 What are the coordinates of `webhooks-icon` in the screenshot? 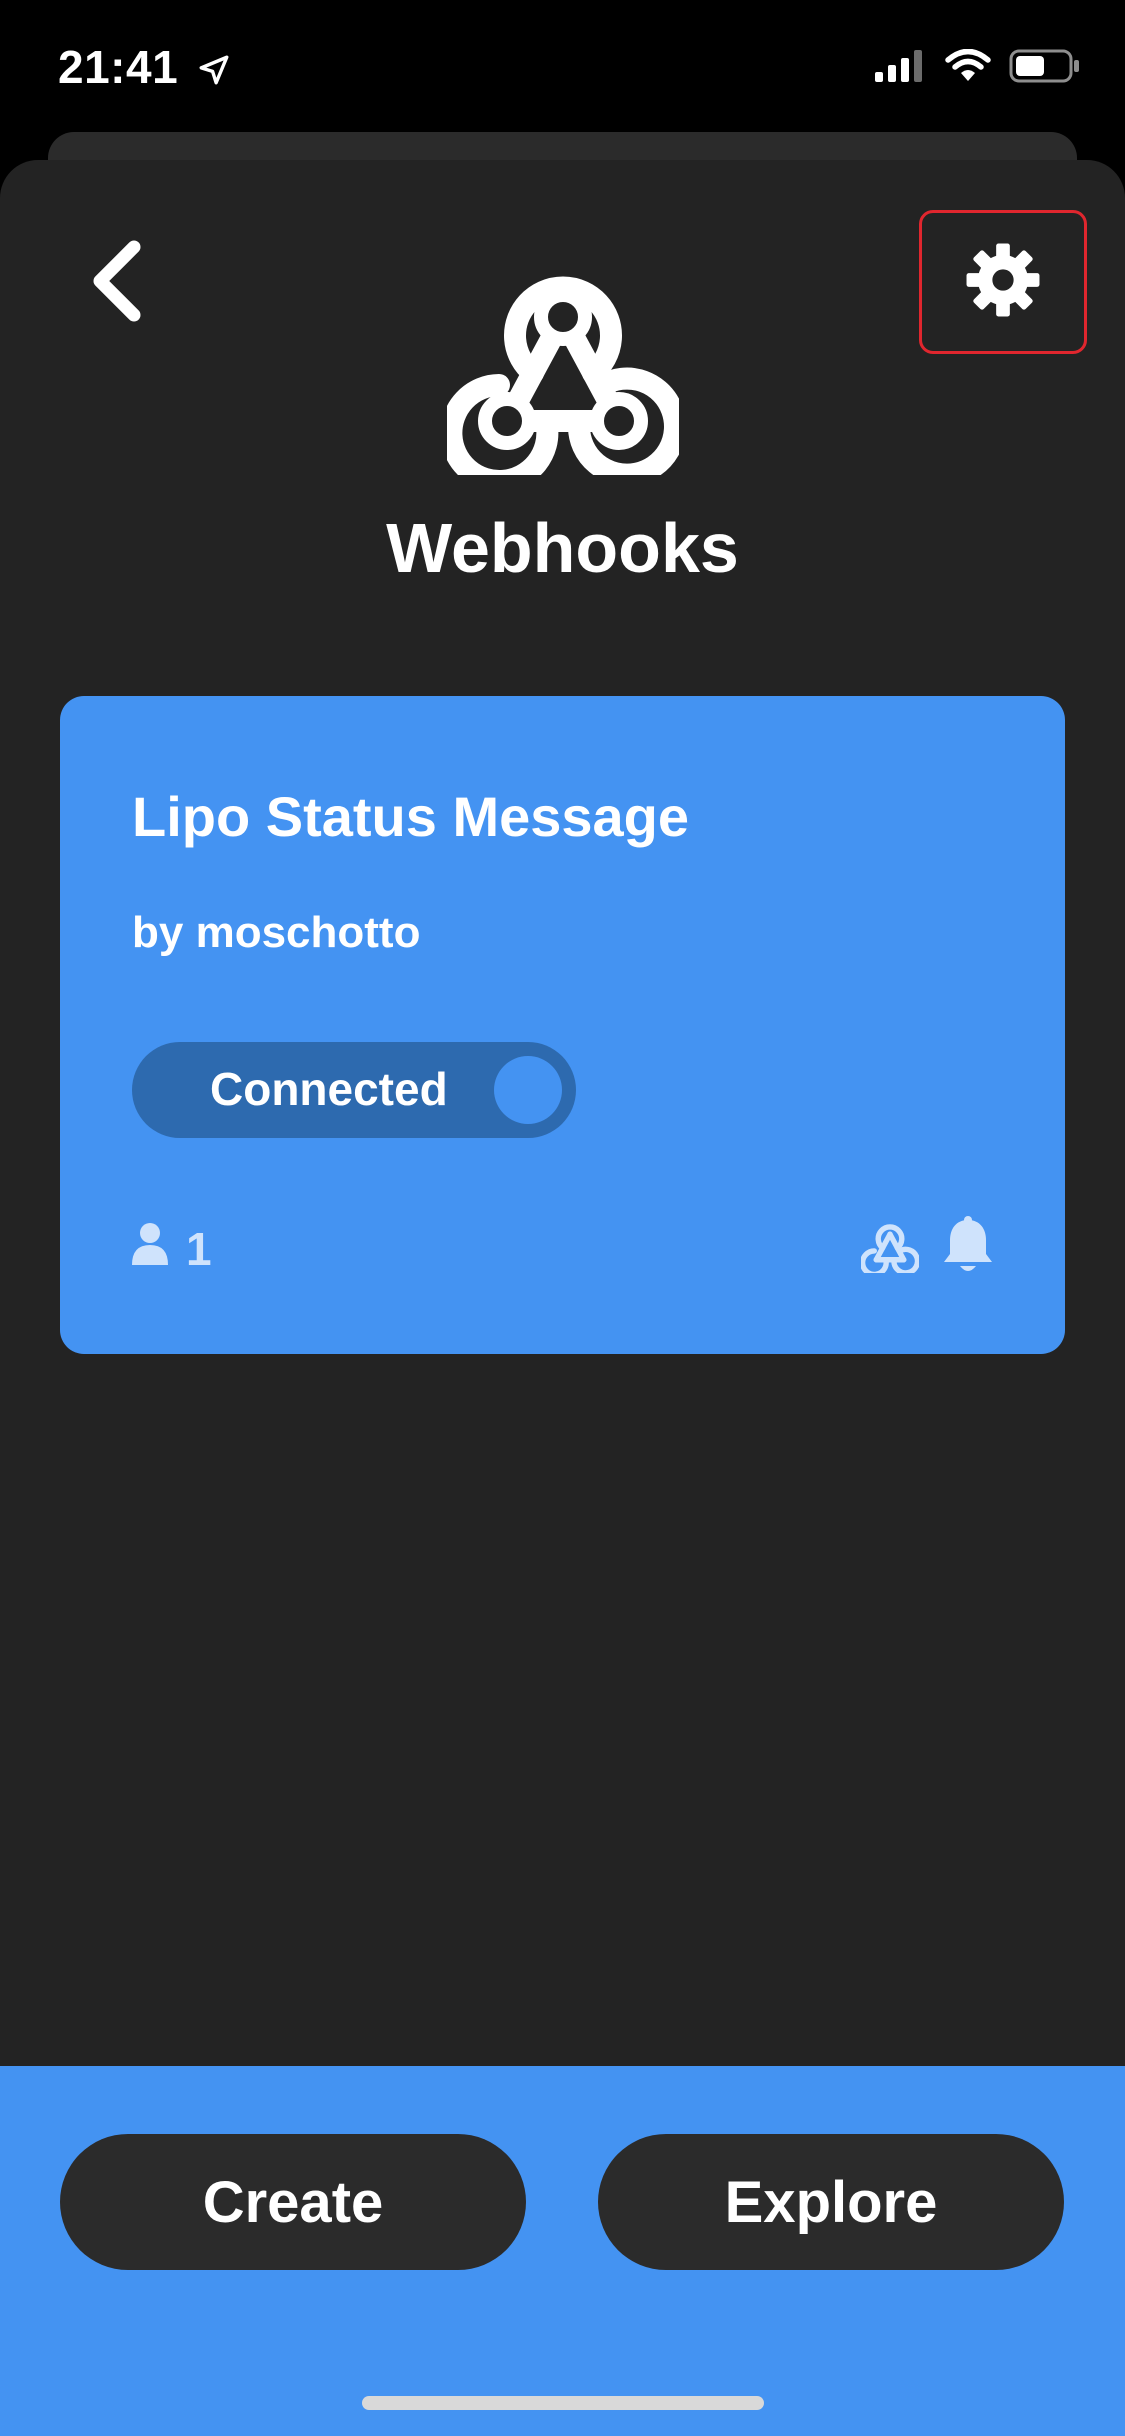 It's located at (890, 1248).